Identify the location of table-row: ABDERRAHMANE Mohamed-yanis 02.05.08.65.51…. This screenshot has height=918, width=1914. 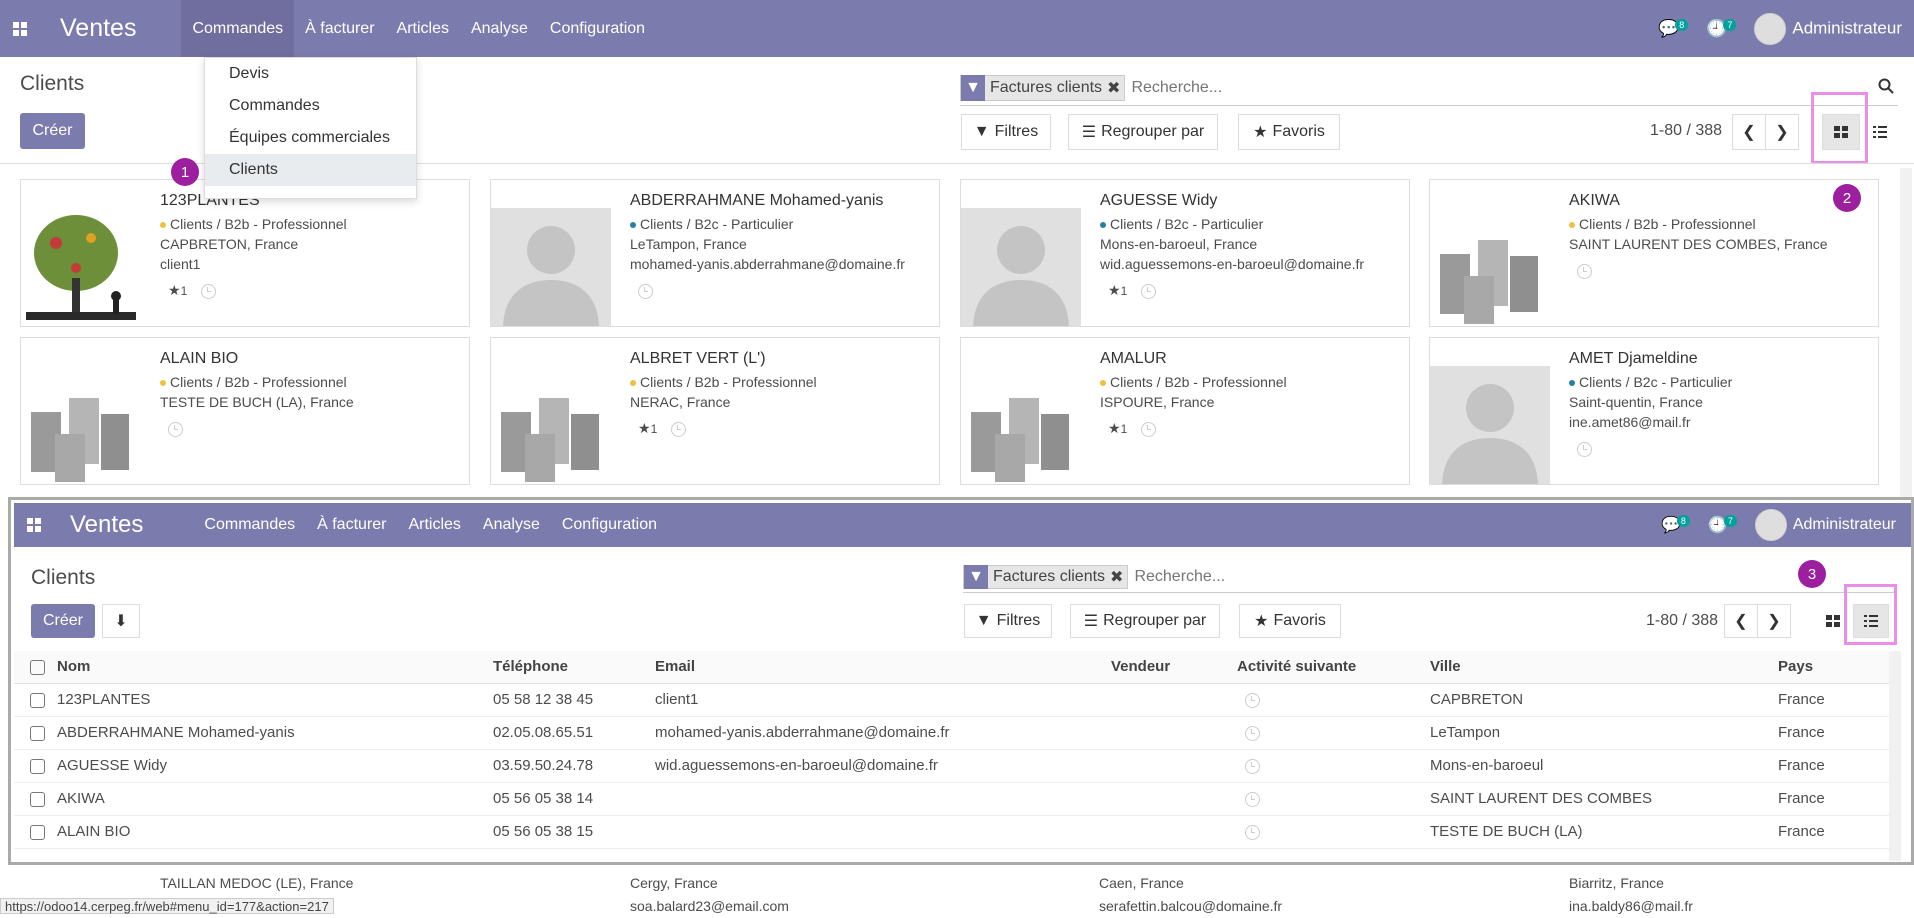
(951, 733).